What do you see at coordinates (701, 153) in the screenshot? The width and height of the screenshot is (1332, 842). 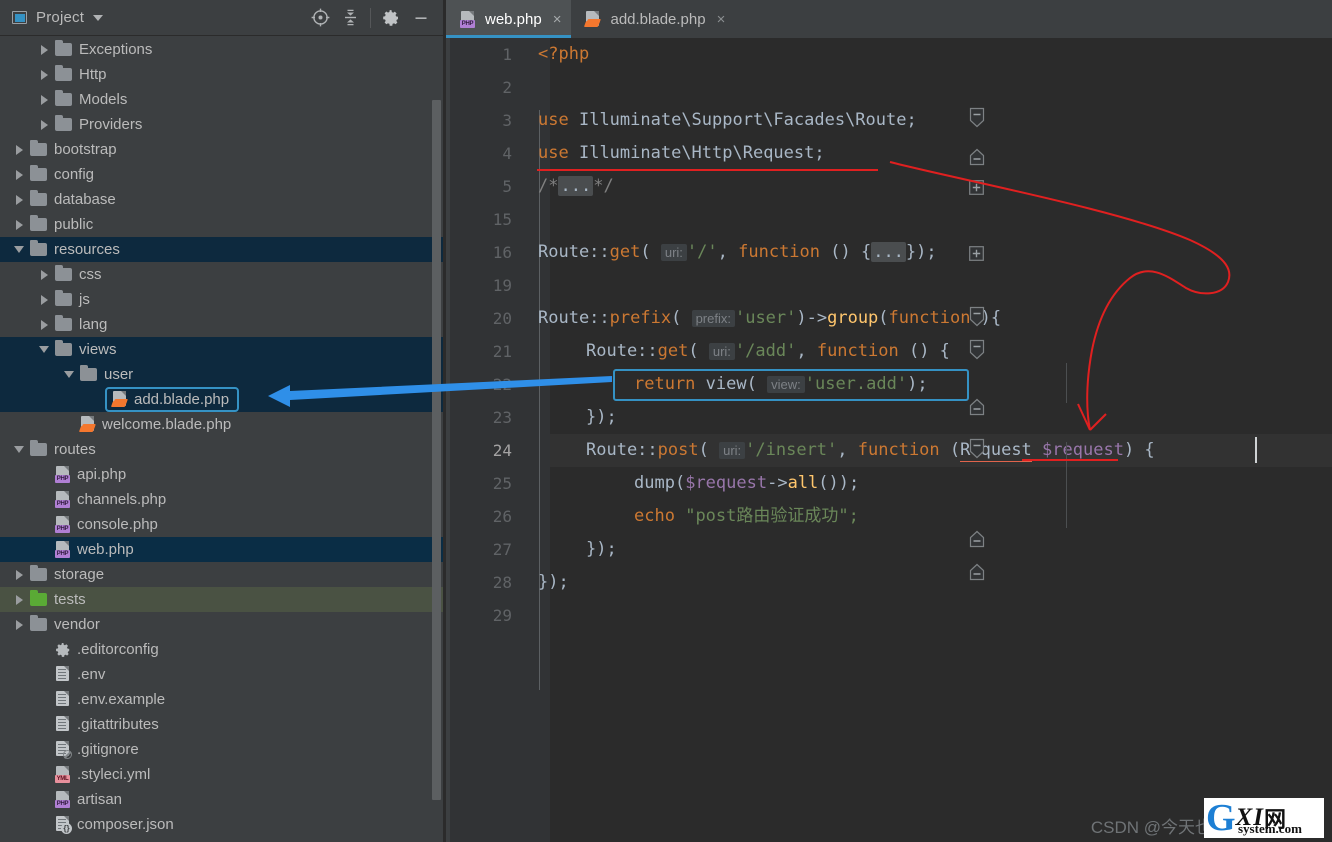 I see `code-token-namespace-request: Illuminate\Http\Request;` at bounding box center [701, 153].